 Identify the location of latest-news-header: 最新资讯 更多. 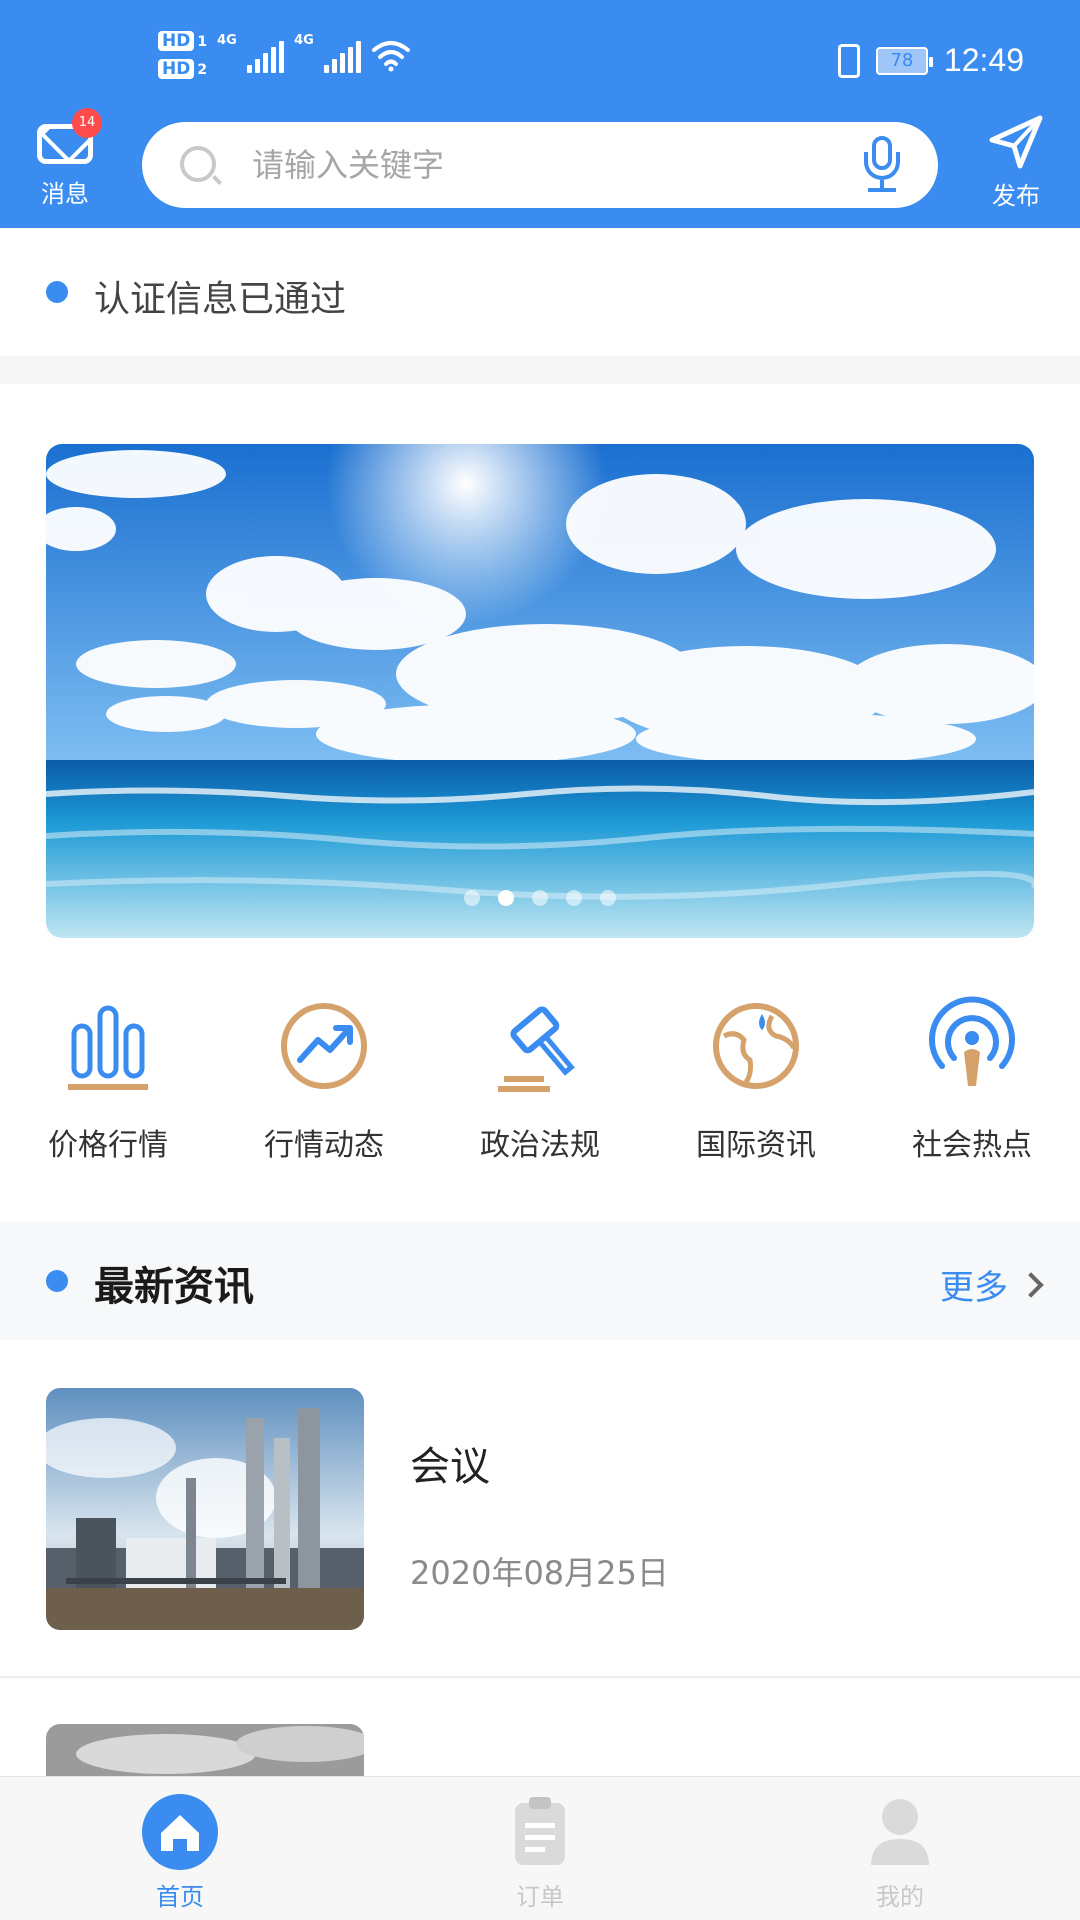
(540, 1281).